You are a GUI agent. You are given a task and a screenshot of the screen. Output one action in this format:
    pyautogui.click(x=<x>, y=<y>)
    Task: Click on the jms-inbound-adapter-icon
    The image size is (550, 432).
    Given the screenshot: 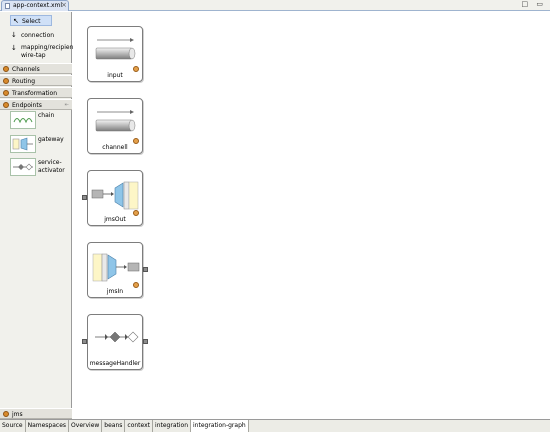 What is the action you would take?
    pyautogui.click(x=116, y=267)
    